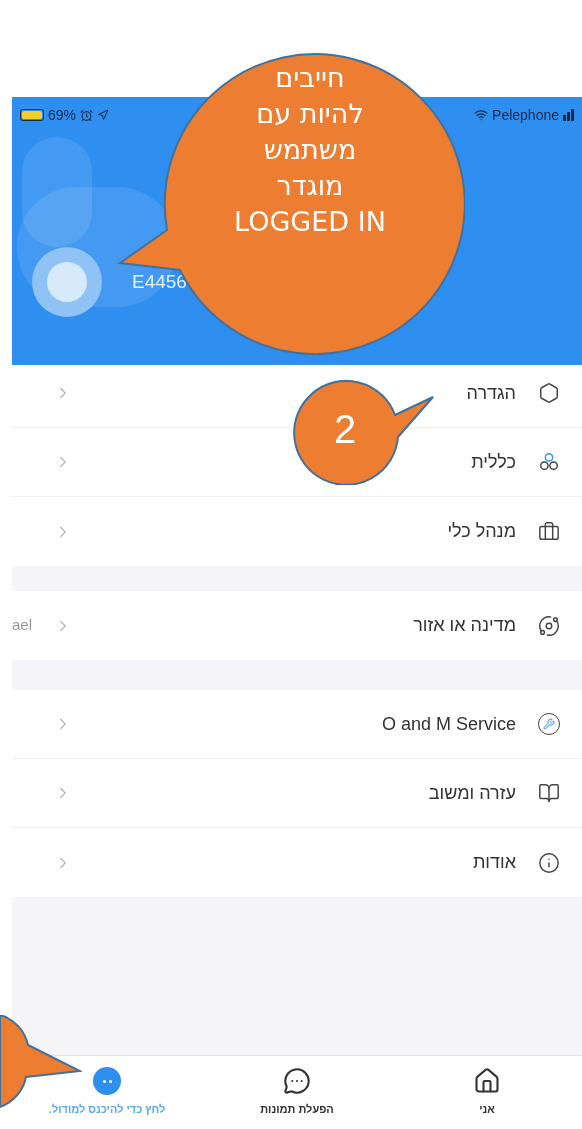 The image size is (582, 1129). I want to click on tab: אני, so click(487, 1092).